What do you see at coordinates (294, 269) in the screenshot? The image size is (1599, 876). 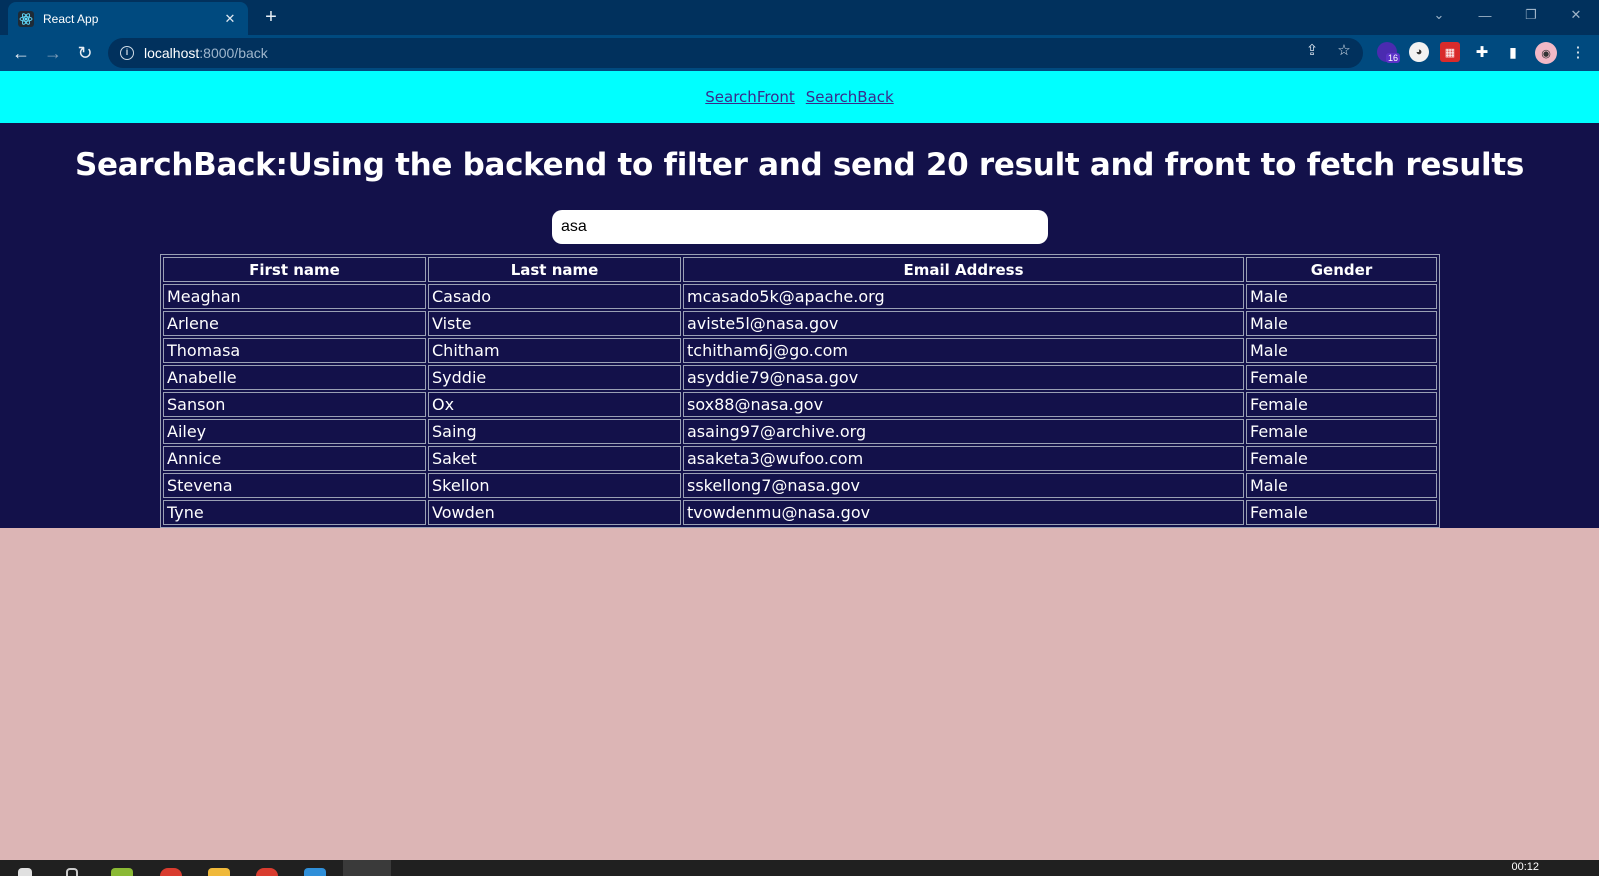 I see `column-header-first-name: First name` at bounding box center [294, 269].